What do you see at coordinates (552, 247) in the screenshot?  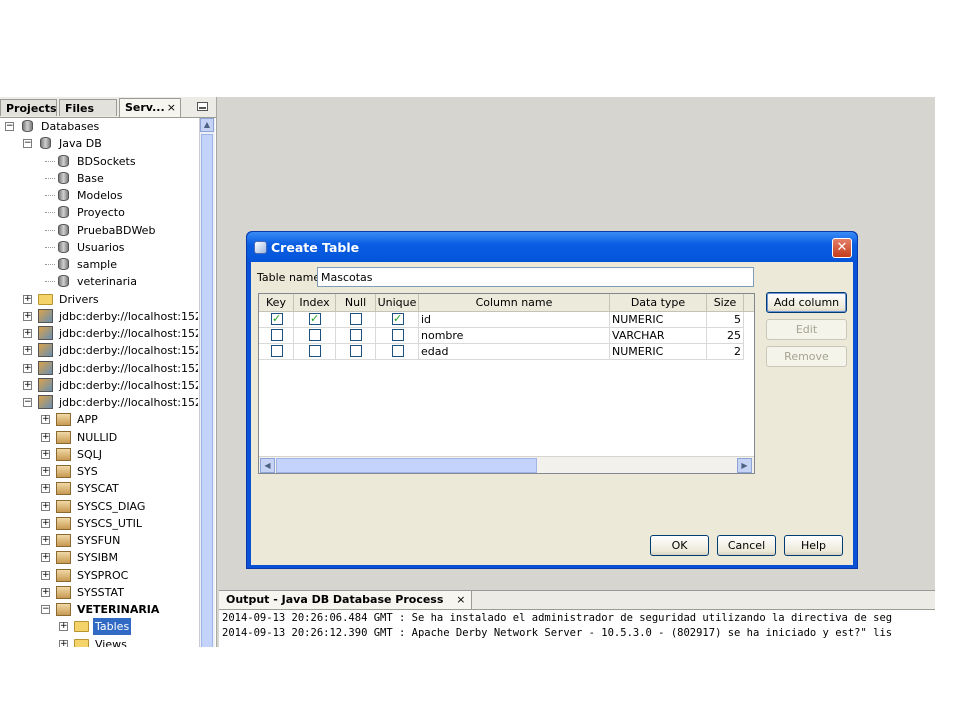 I see `dialog-title-bar: Create Table ✕` at bounding box center [552, 247].